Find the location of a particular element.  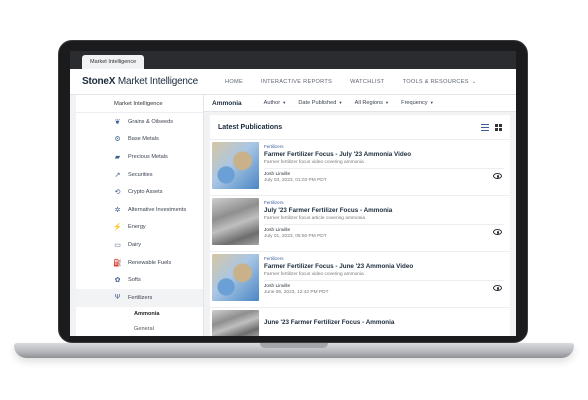

publications-heading: Latest Publications is located at coordinates (250, 127).